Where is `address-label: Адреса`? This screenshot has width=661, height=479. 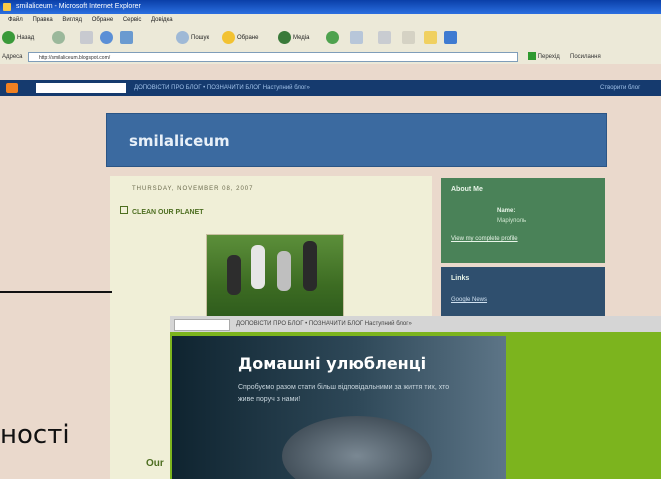
address-label: Адреса is located at coordinates (12, 57).